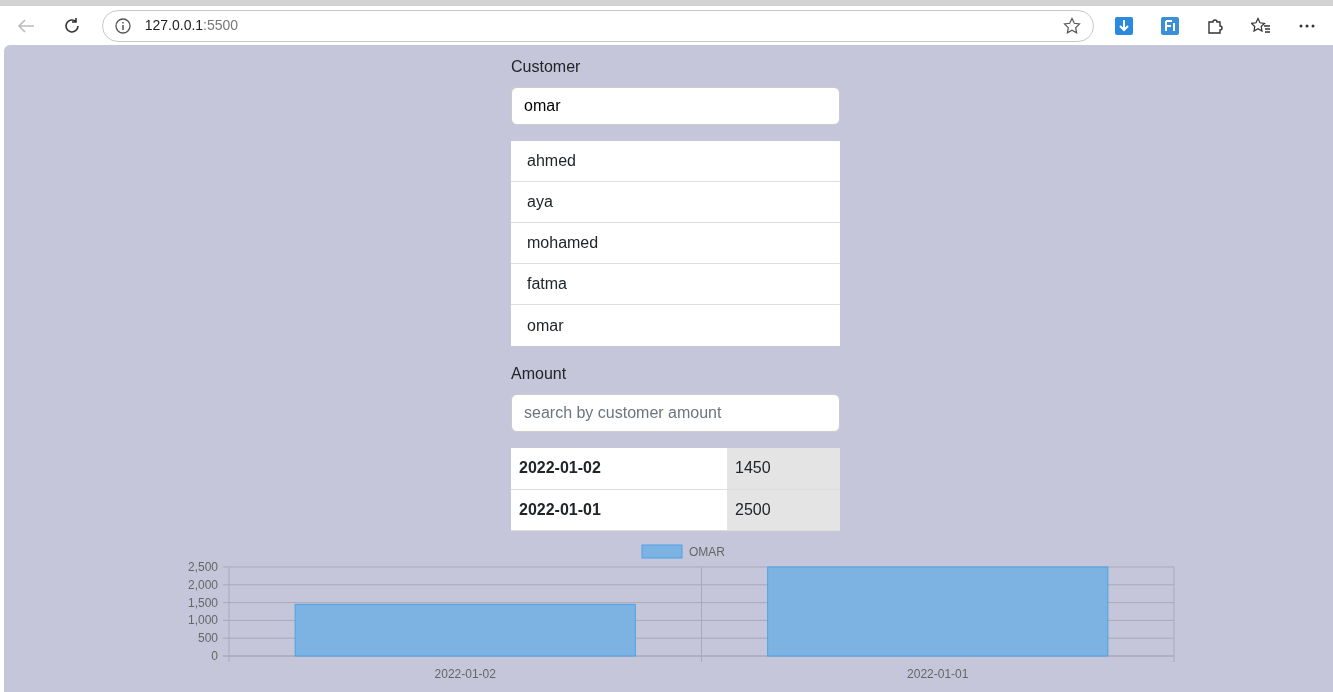 This screenshot has width=1333, height=692. I want to click on y-tick-label: 2,000, so click(202, 584).